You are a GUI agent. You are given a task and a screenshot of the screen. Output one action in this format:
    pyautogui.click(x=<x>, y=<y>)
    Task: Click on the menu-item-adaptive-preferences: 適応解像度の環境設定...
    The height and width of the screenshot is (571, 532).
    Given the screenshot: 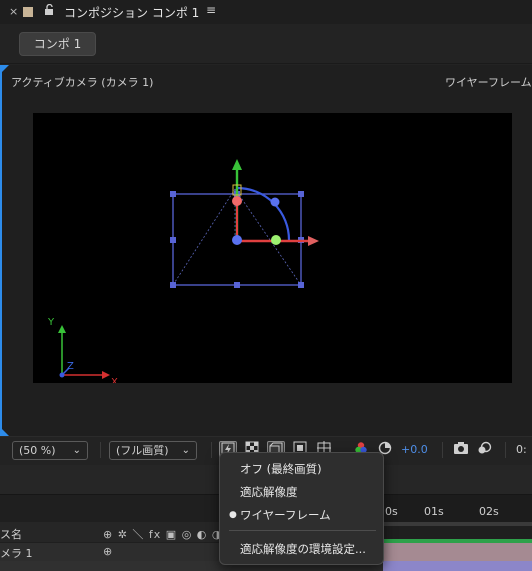 What is the action you would take?
    pyautogui.click(x=301, y=549)
    